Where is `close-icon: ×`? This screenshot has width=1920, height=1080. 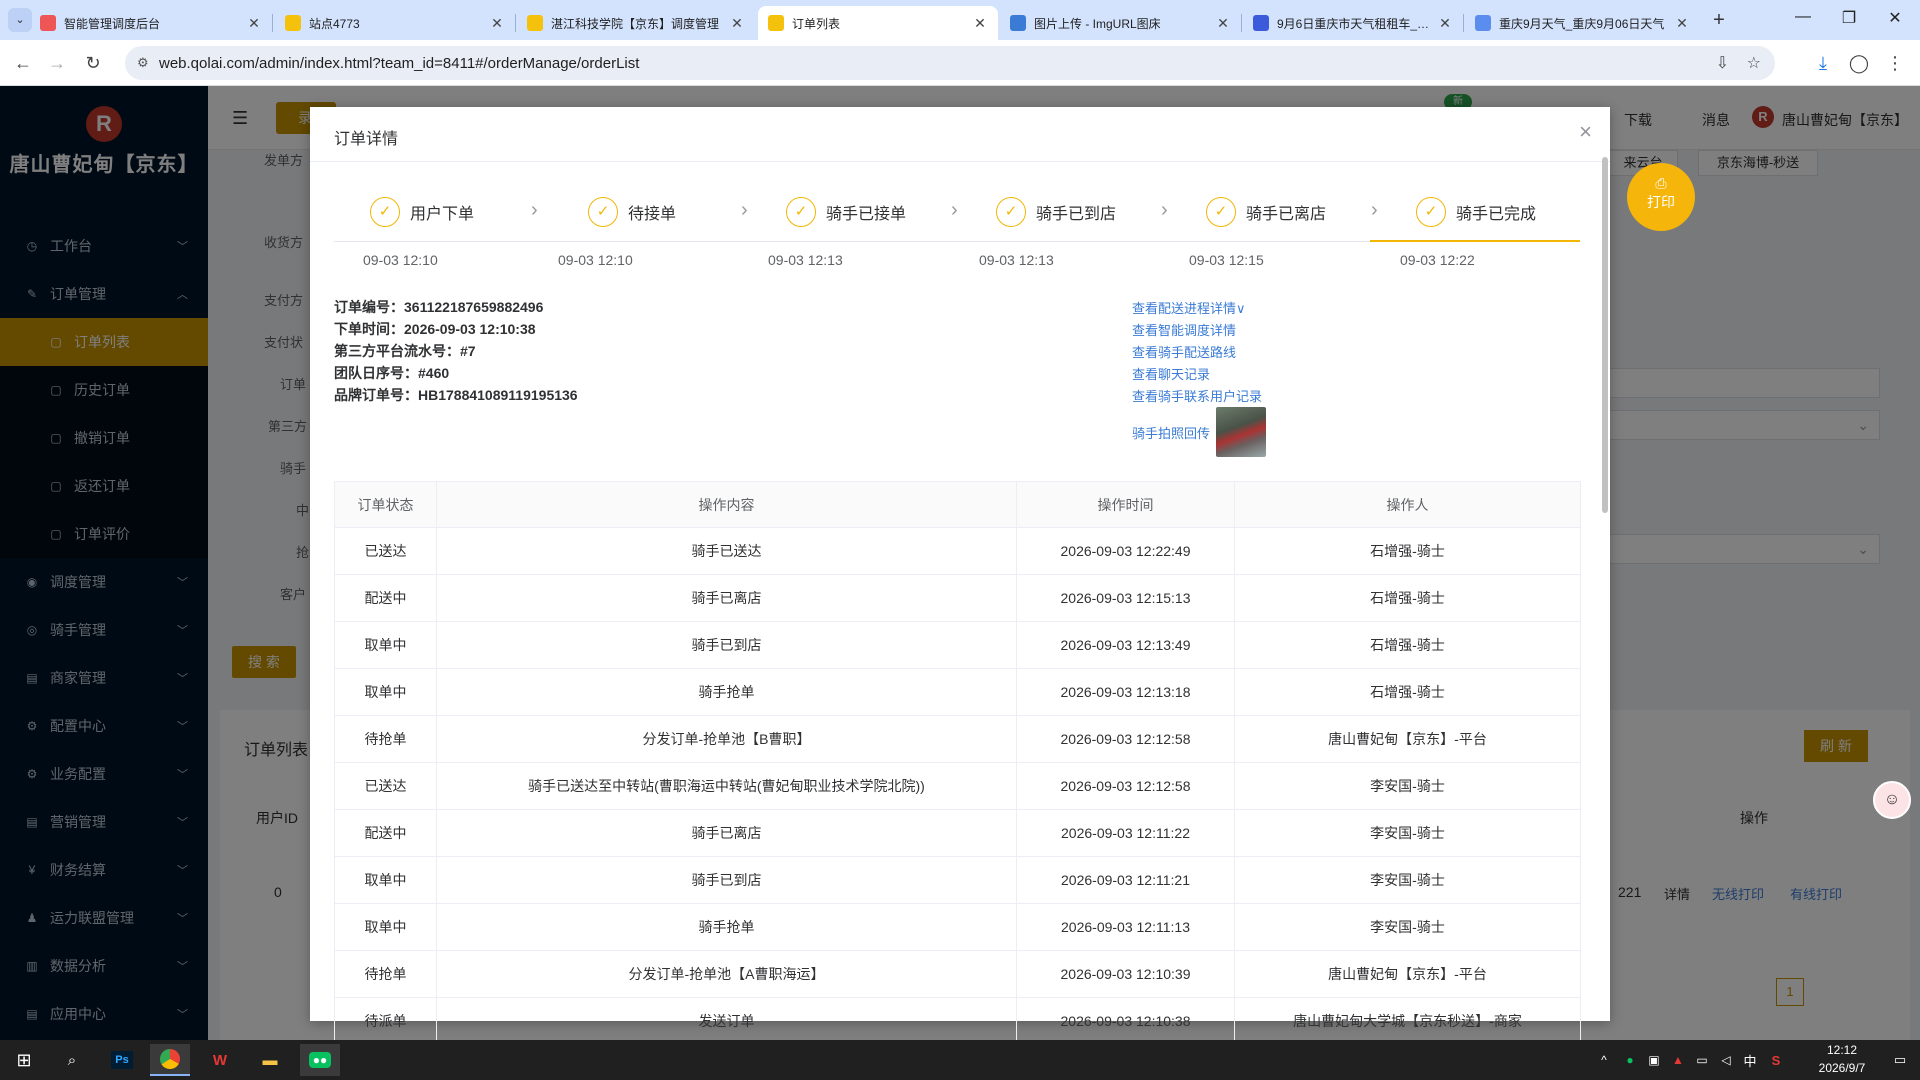 close-icon: × is located at coordinates (1585, 132).